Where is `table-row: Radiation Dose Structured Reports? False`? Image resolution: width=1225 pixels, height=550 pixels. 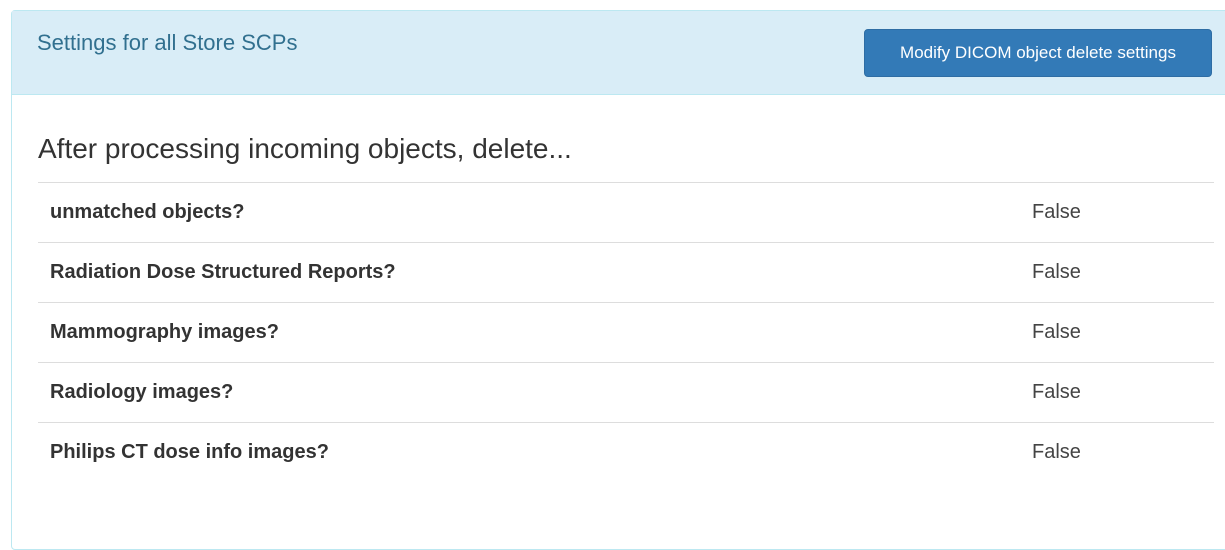 table-row: Radiation Dose Structured Reports? False is located at coordinates (626, 272).